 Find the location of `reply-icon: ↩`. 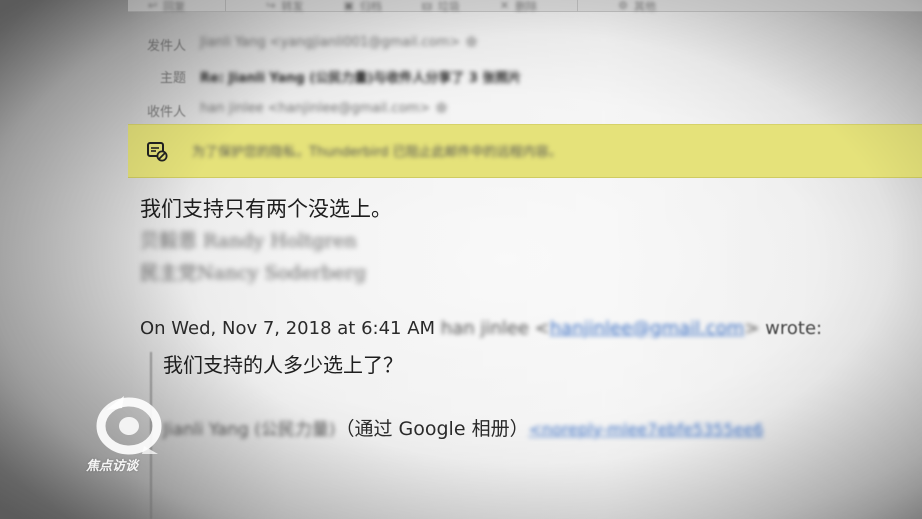

reply-icon: ↩ is located at coordinates (153, 6).